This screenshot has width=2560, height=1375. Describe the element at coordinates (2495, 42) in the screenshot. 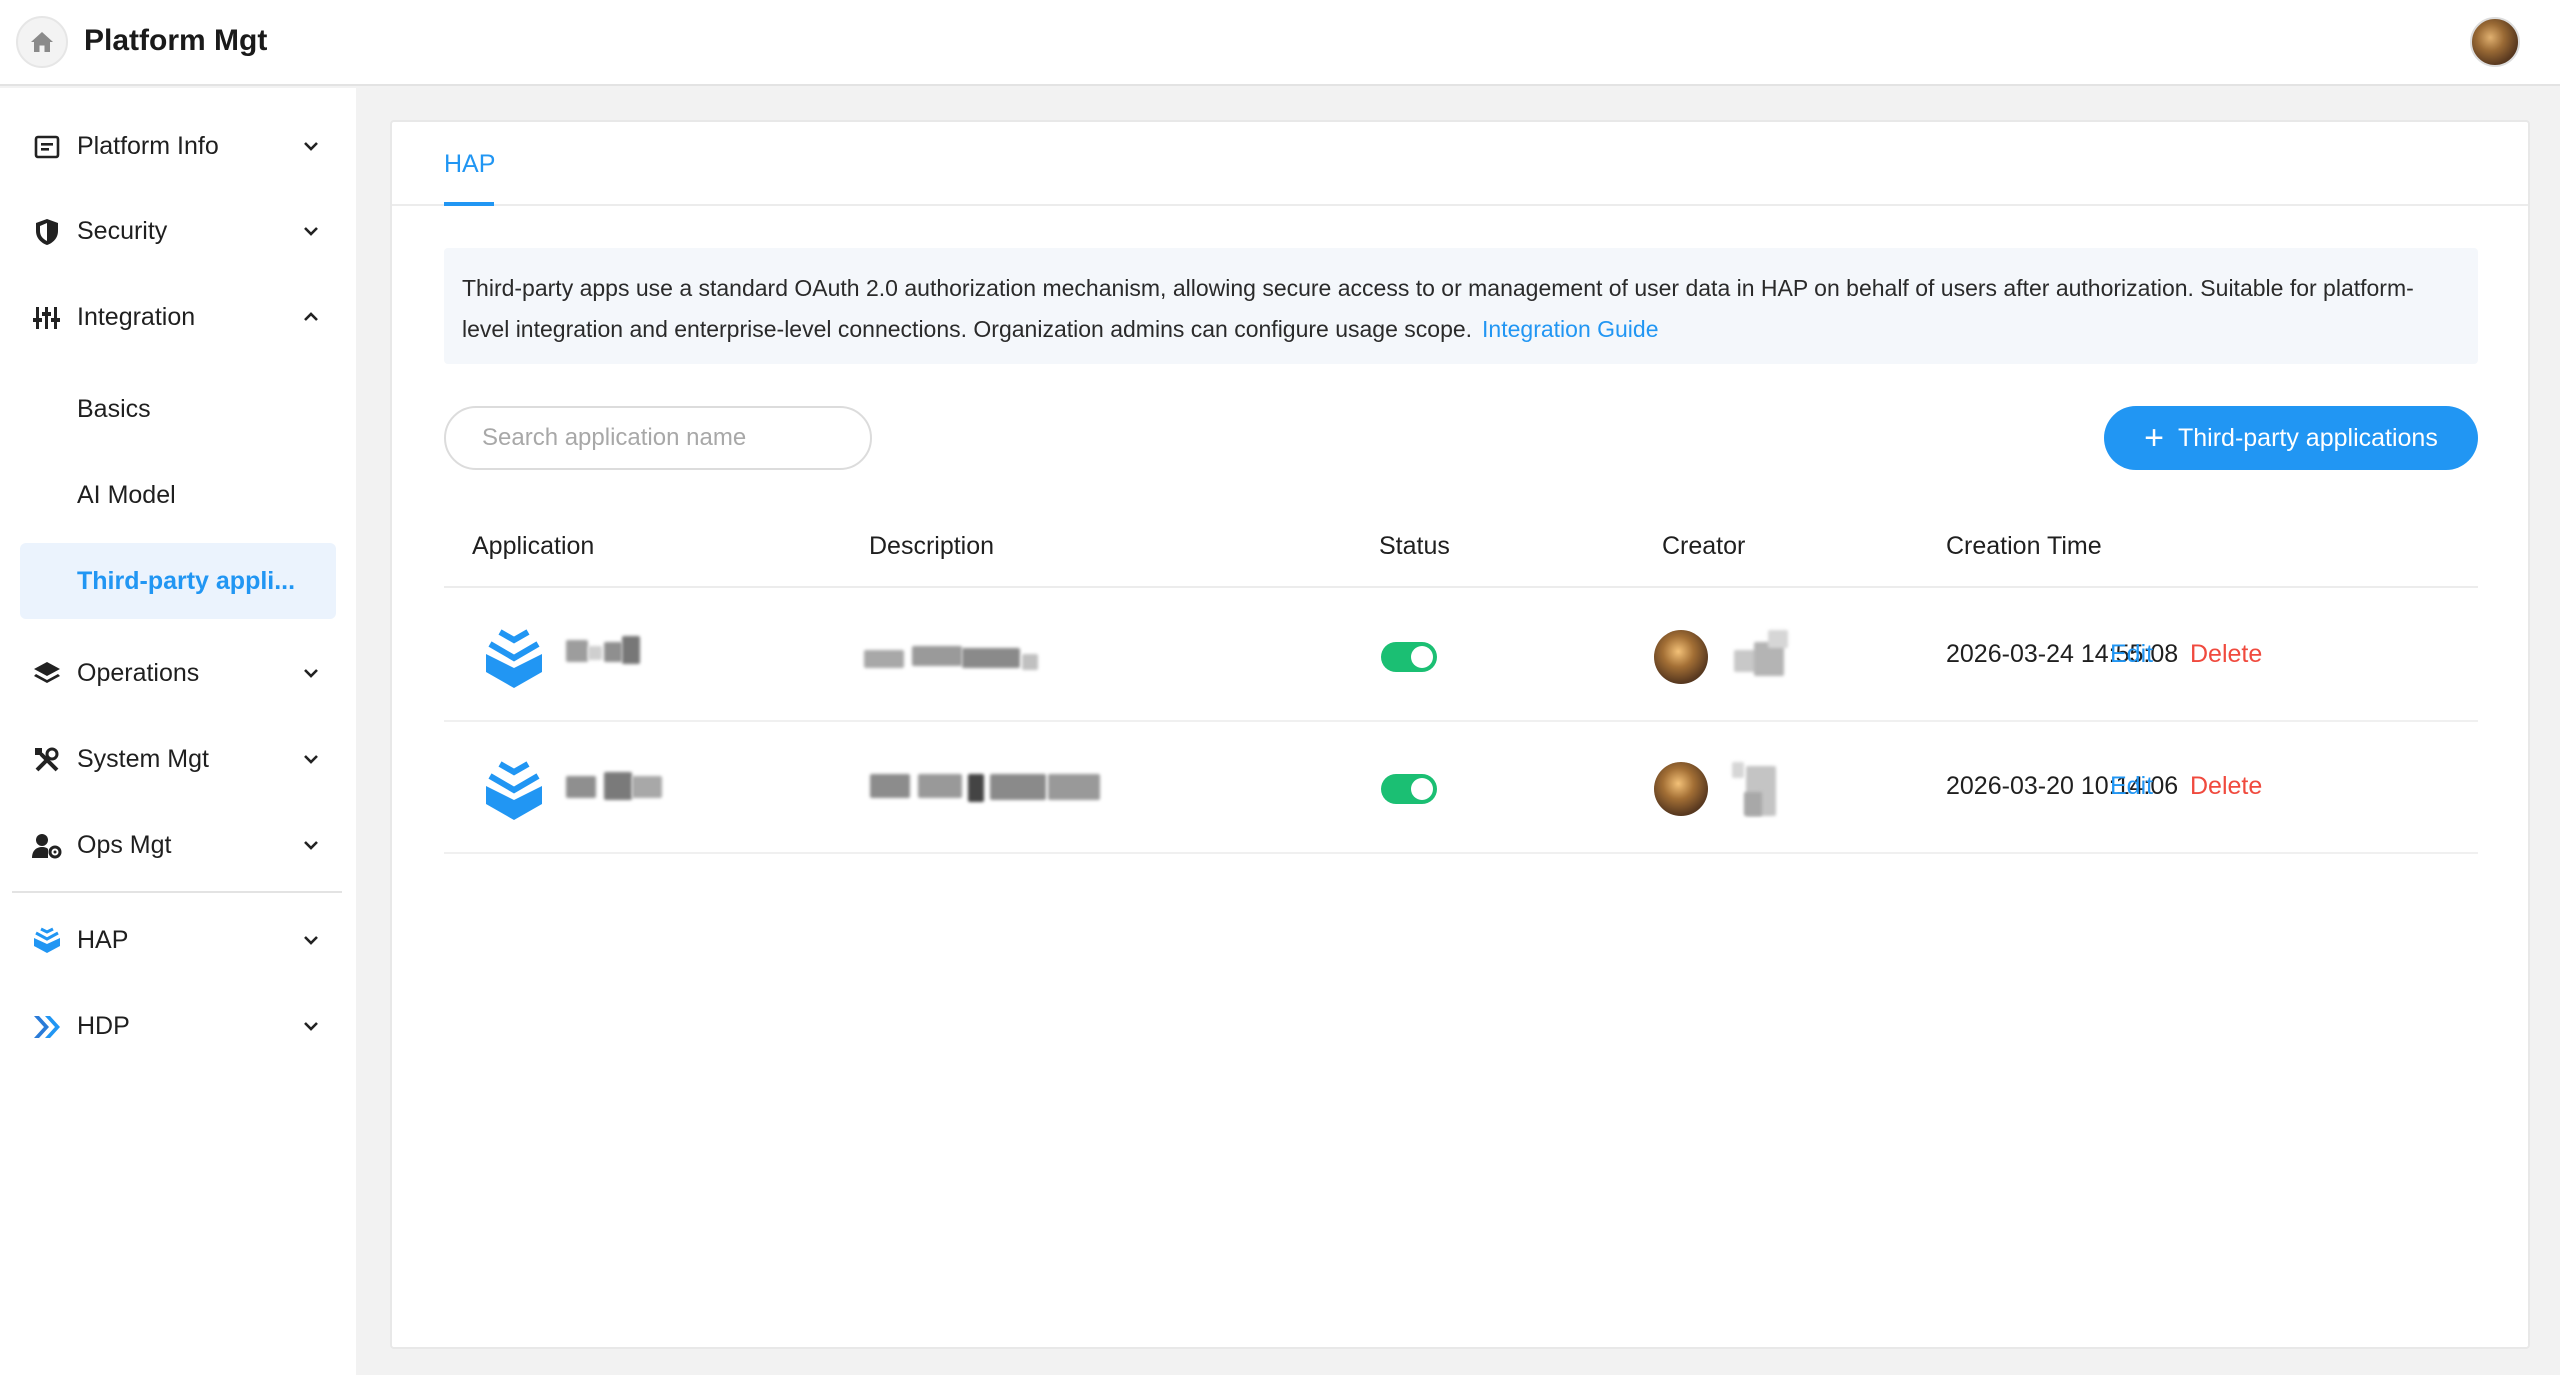

I see `user-avatar` at that location.